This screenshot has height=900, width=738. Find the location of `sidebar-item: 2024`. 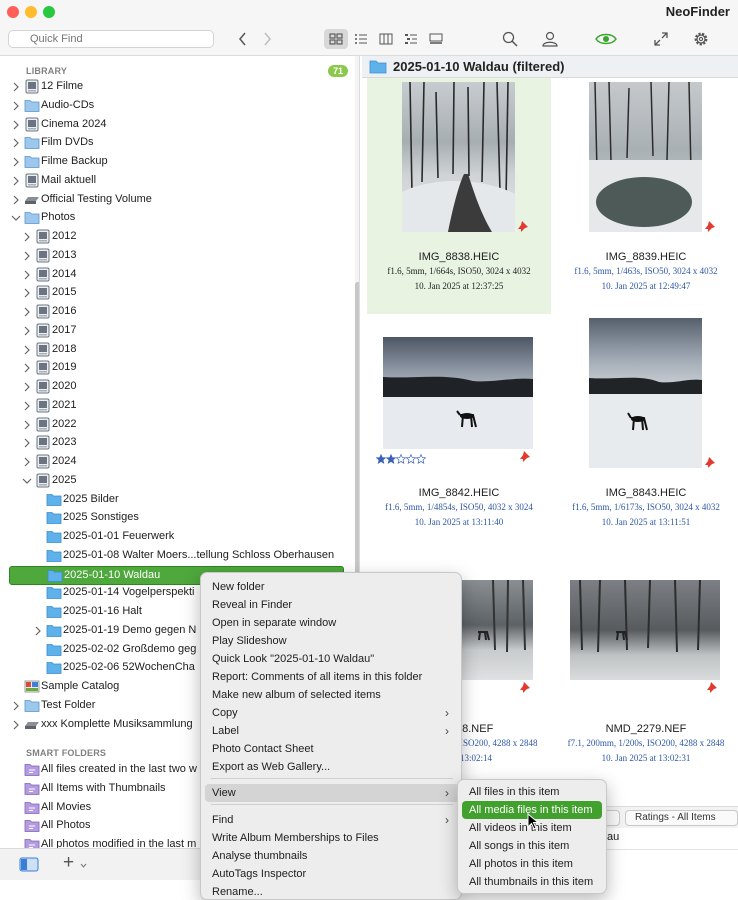

sidebar-item: 2024 is located at coordinates (178, 462).